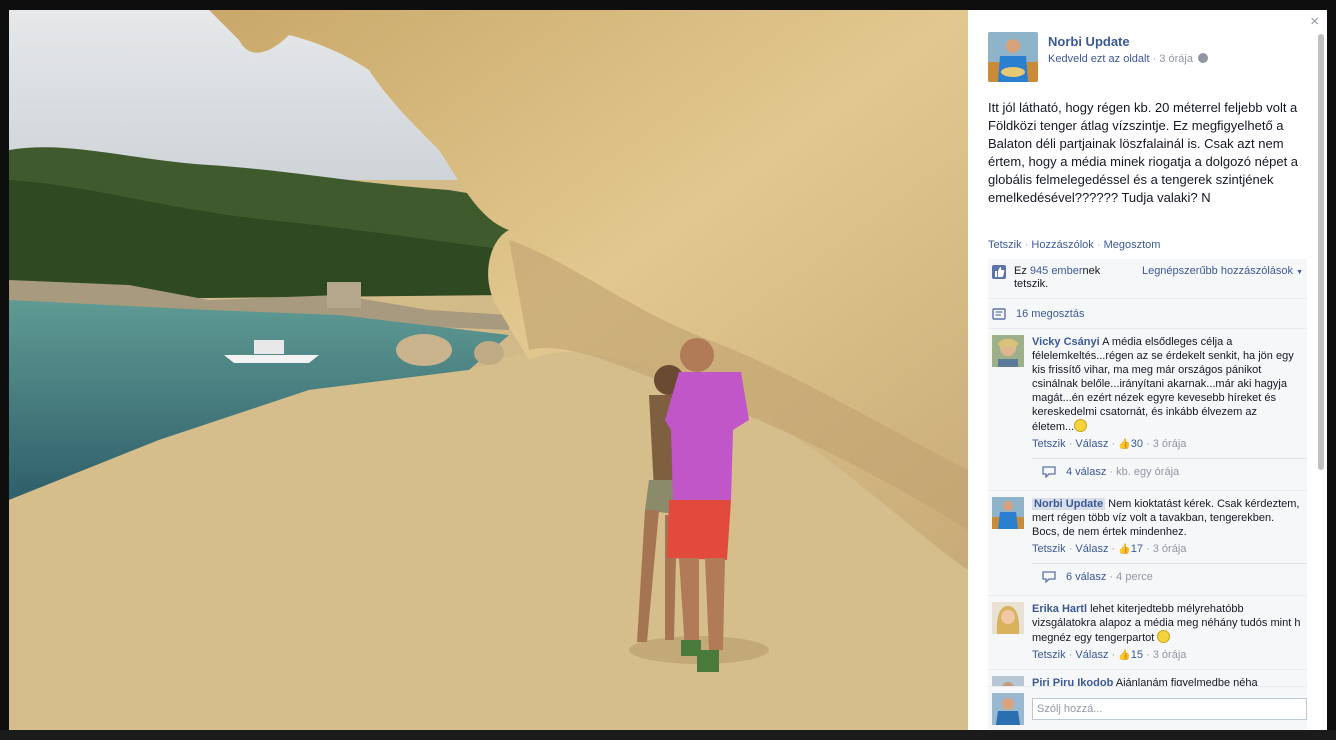 The image size is (1336, 740). What do you see at coordinates (1066, 342) in the screenshot?
I see `comment-author-link: Vicky Csányi` at bounding box center [1066, 342].